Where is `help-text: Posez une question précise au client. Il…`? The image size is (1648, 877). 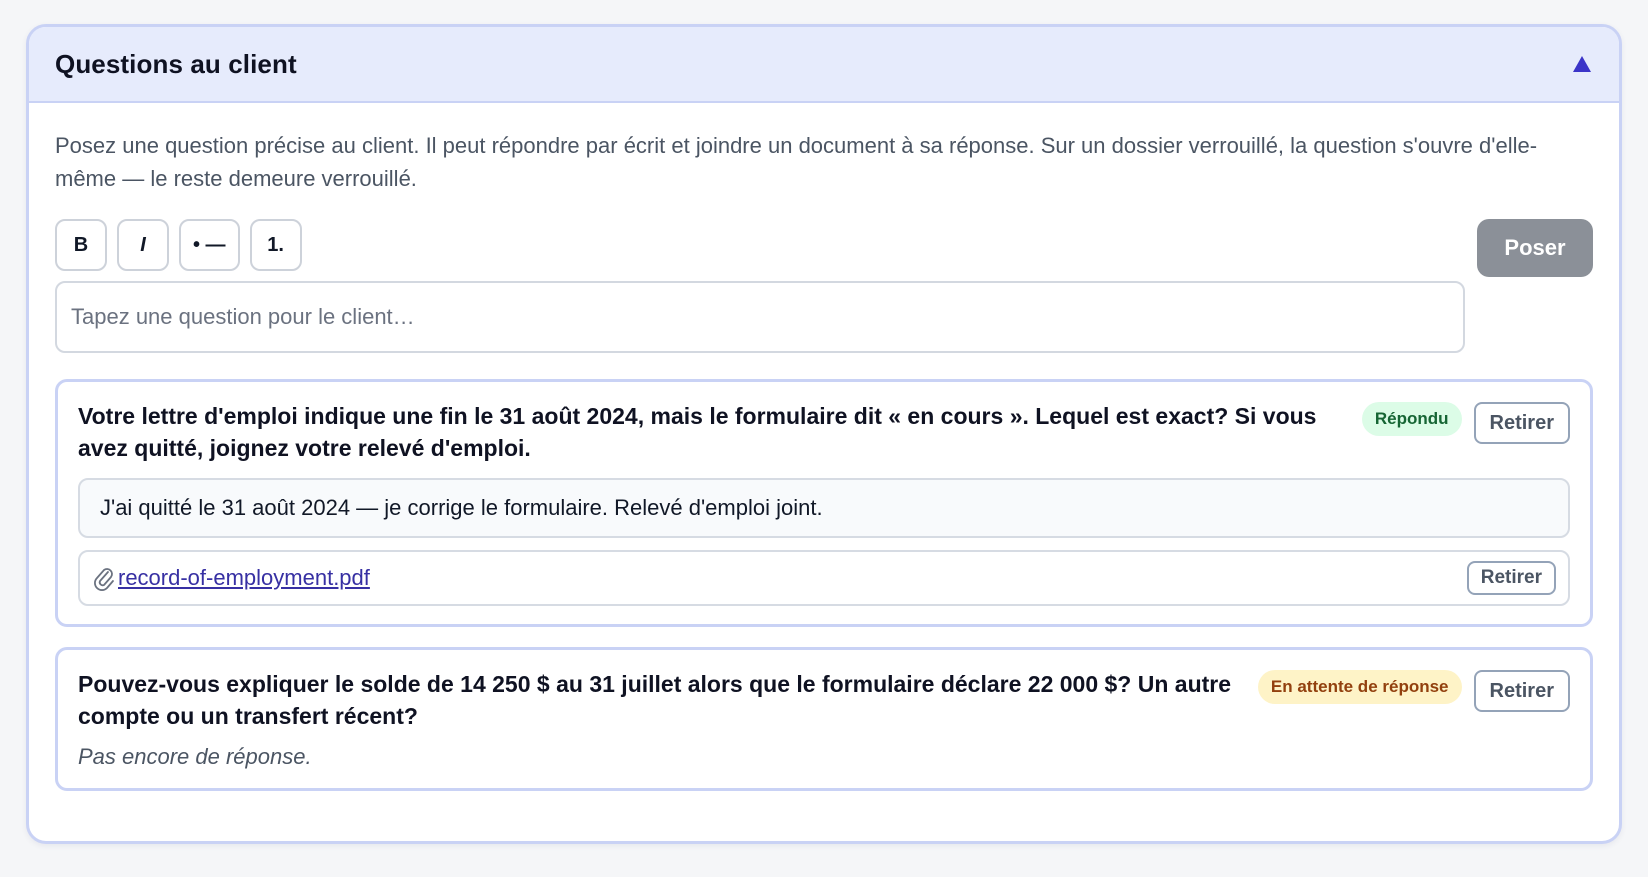
help-text: Posez une question précise au client. Il… is located at coordinates (796, 162).